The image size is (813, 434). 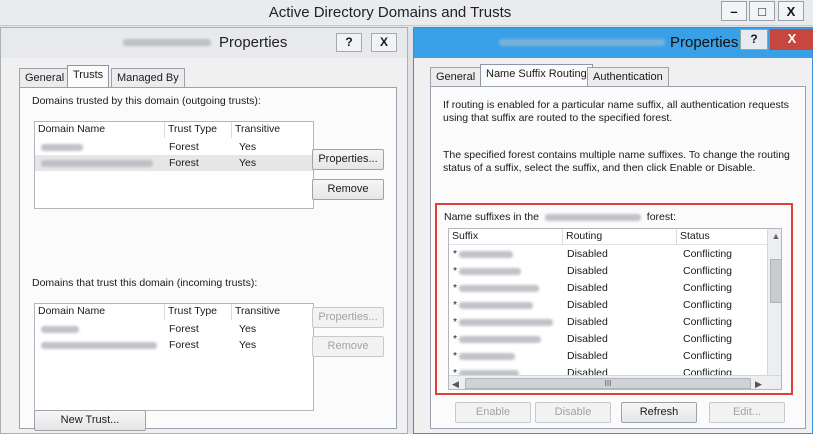 I want to click on help-button: ?, so click(x=349, y=42).